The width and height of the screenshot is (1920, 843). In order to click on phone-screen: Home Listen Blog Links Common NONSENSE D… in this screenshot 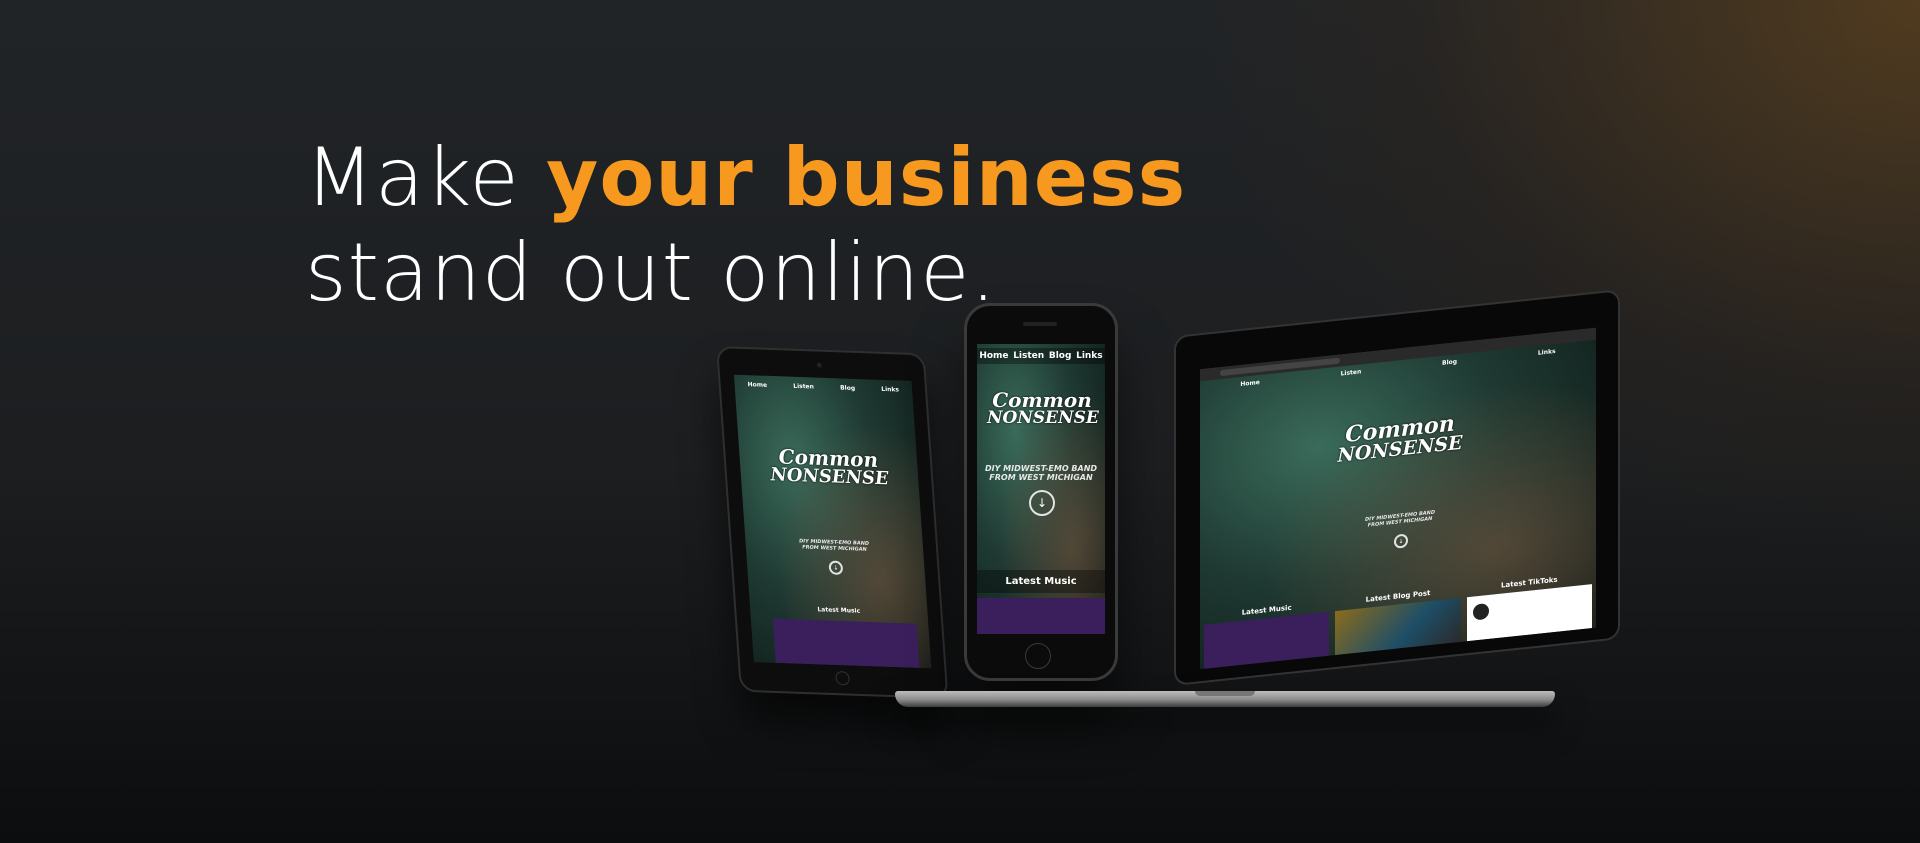, I will do `click(1041, 489)`.